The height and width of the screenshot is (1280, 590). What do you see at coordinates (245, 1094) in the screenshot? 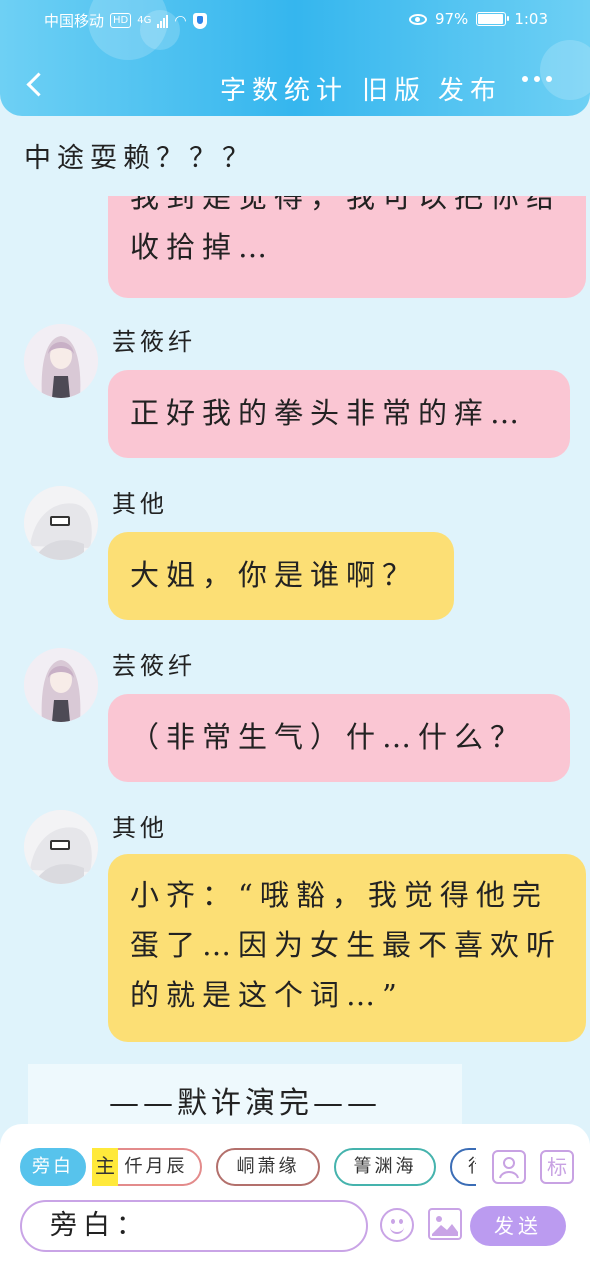
I see `scene-divider: ——默许演完——` at bounding box center [245, 1094].